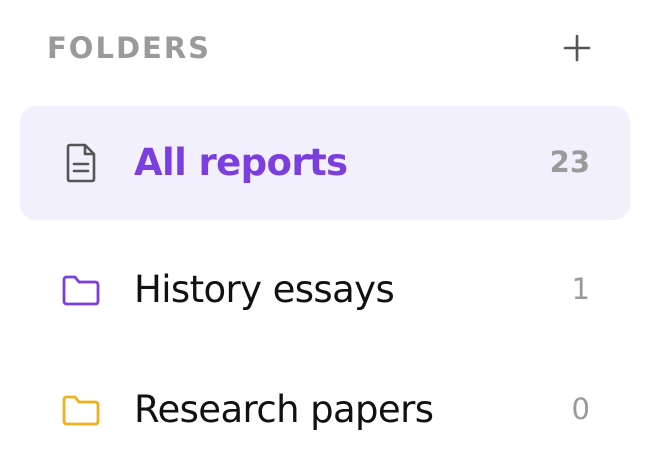  I want to click on folder-count: 1, so click(580, 288).